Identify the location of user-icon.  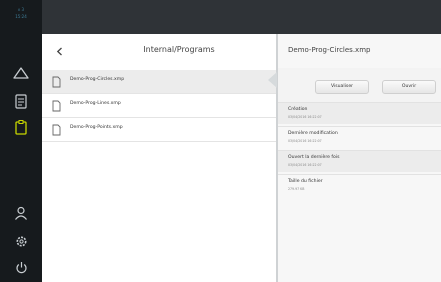
(21, 213).